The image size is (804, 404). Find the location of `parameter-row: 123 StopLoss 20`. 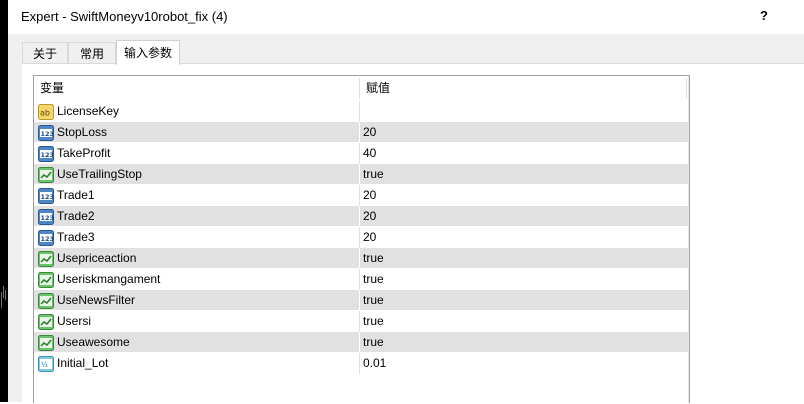

parameter-row: 123 StopLoss 20 is located at coordinates (361, 132).